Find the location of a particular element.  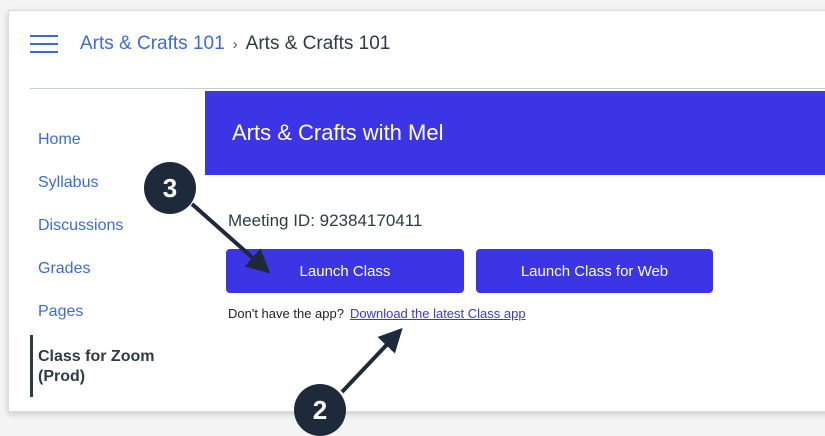

breadcrumb-bar: Arts & Crafts 101 › Arts & Crafts 101 is located at coordinates (210, 44).